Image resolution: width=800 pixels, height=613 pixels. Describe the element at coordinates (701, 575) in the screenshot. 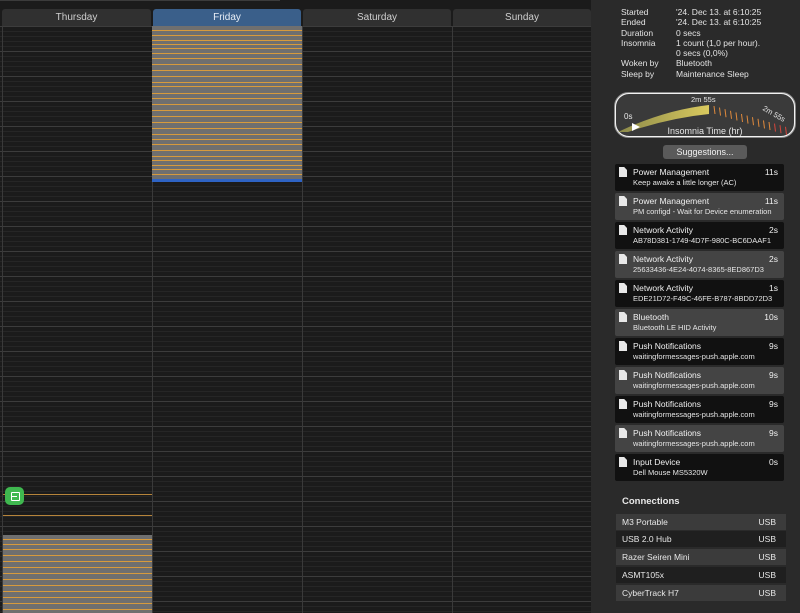

I see `connection-row: ASMT105x USB` at that location.